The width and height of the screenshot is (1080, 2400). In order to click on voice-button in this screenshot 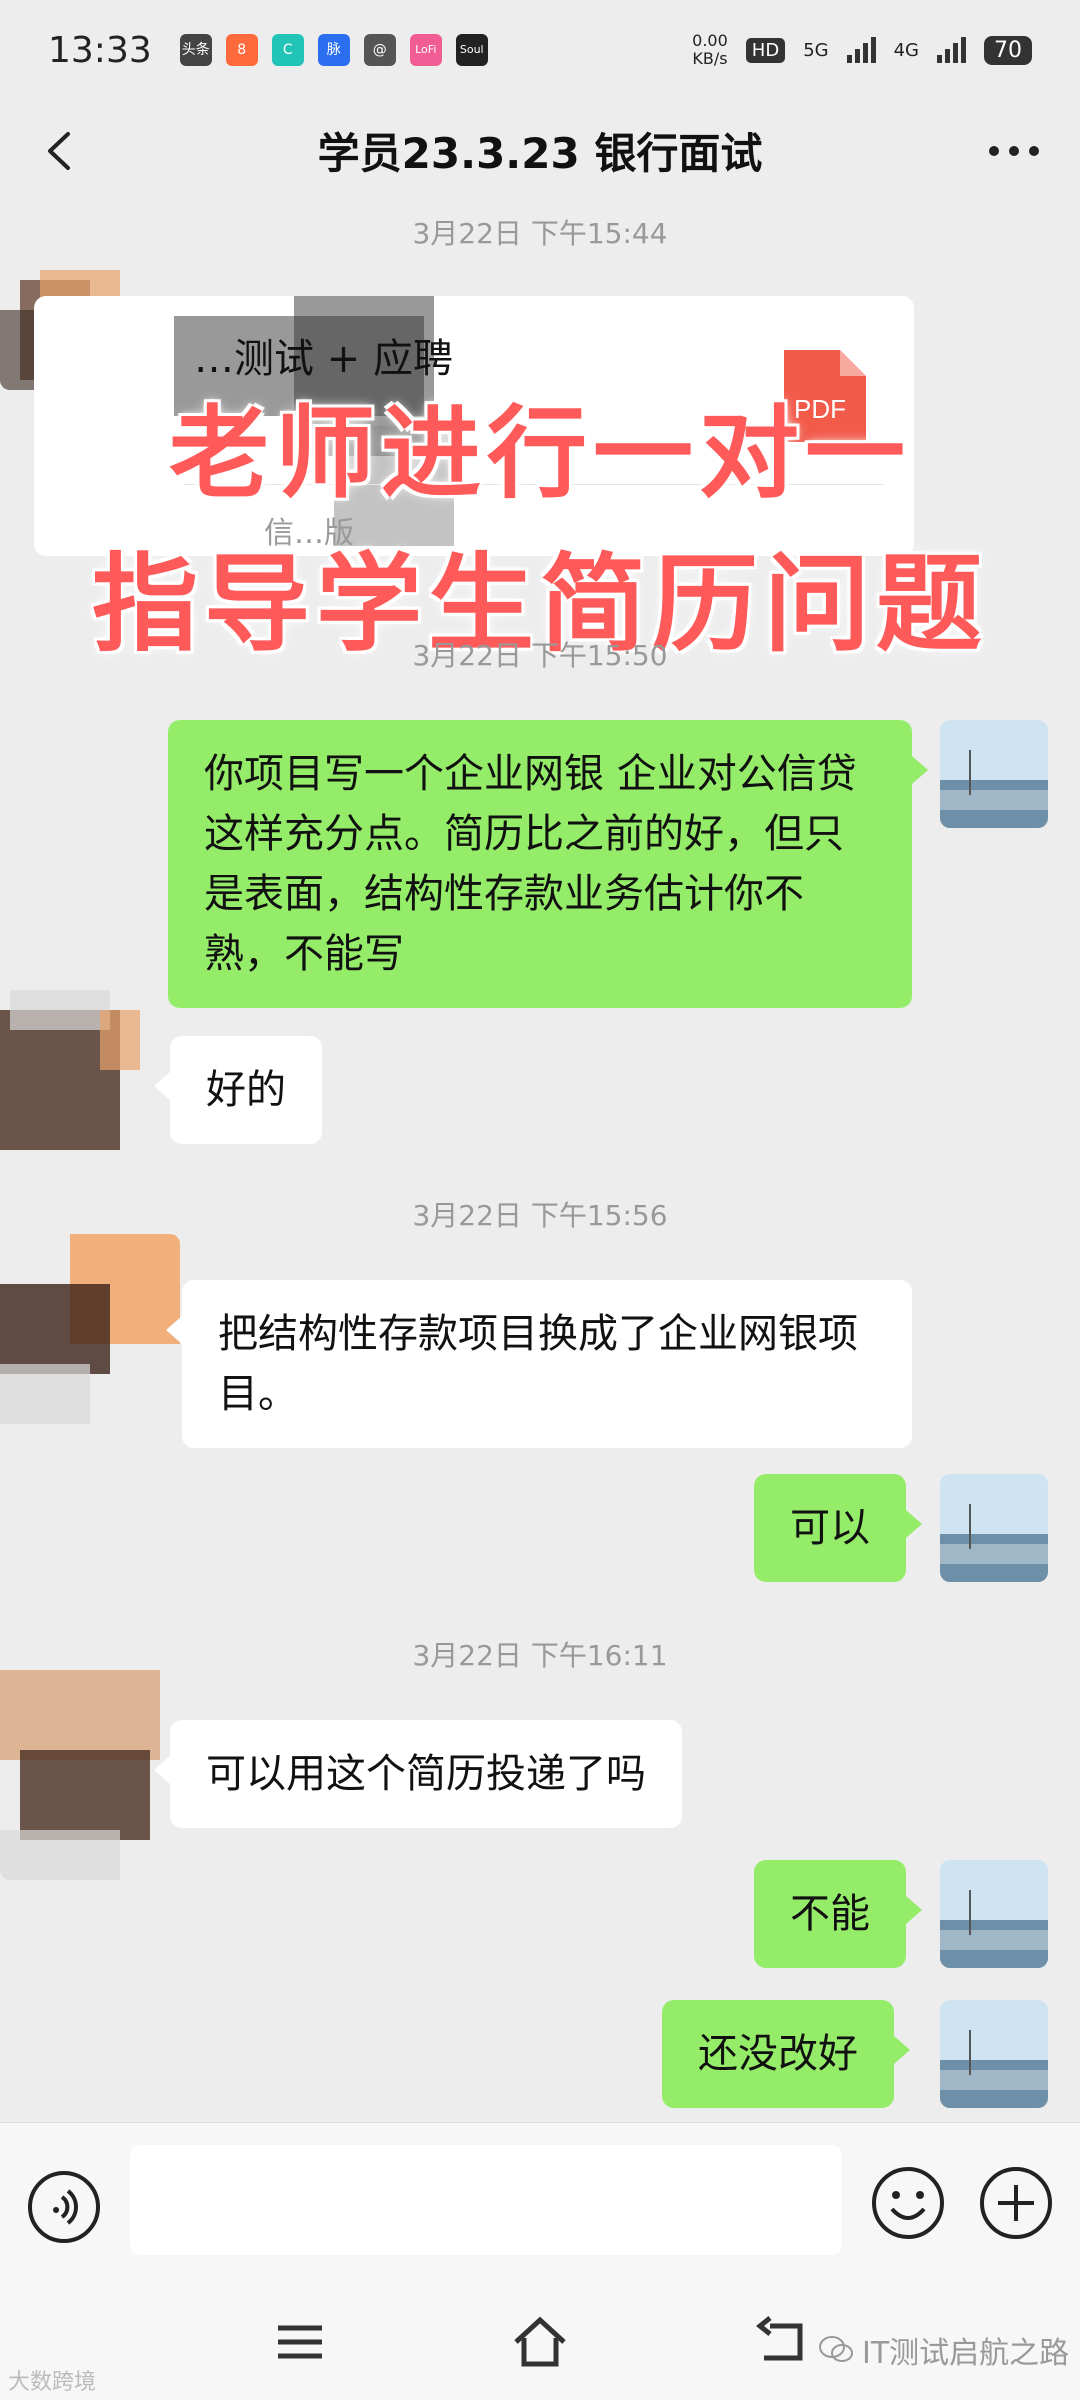, I will do `click(64, 2207)`.